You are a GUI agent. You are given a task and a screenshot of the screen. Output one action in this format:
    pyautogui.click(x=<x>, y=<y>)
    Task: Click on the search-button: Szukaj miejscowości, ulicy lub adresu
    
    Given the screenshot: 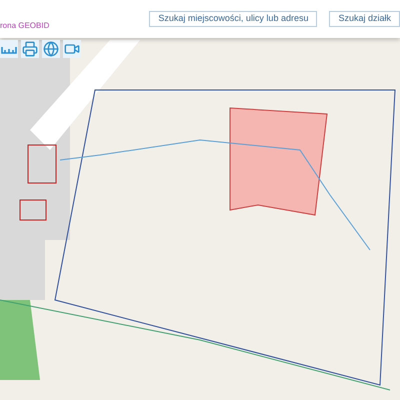 What is the action you would take?
    pyautogui.click(x=233, y=19)
    